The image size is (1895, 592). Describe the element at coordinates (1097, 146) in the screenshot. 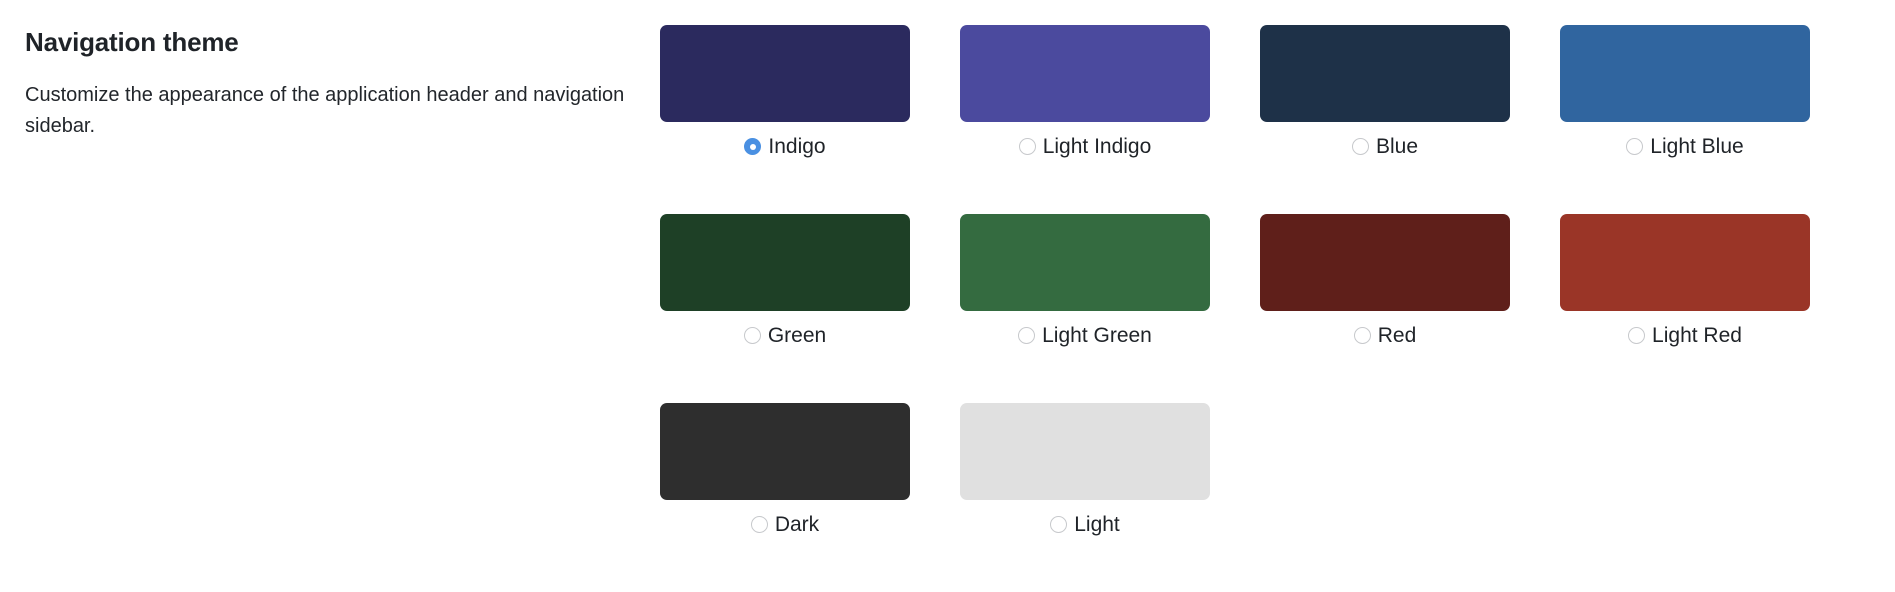

I see `theme-label-light-indigo: Light Indigo` at that location.